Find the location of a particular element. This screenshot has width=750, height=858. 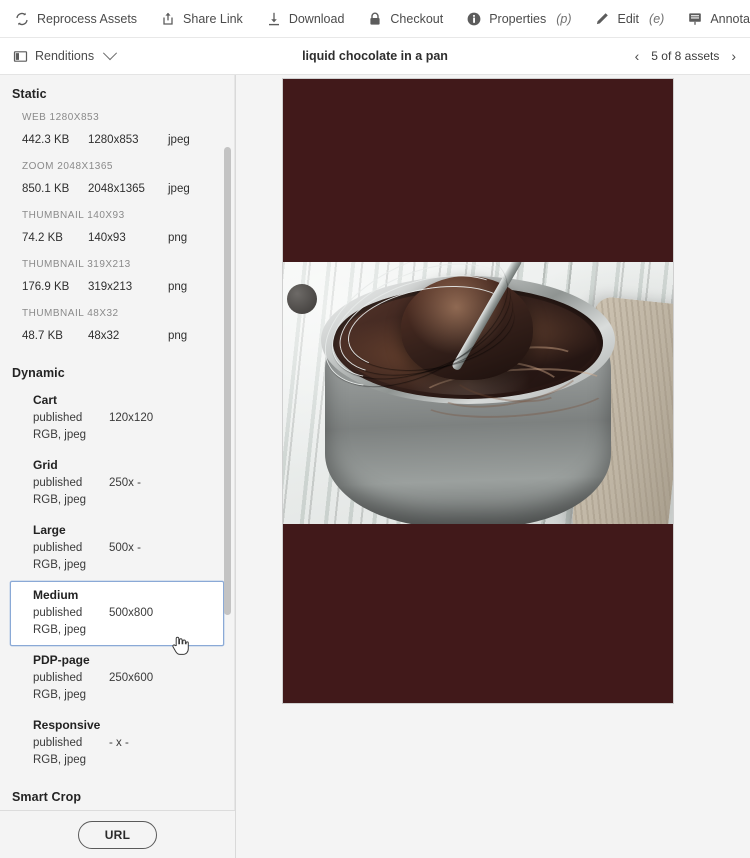

dynamic-rendition-dimensions: - x - is located at coordinates (119, 743).